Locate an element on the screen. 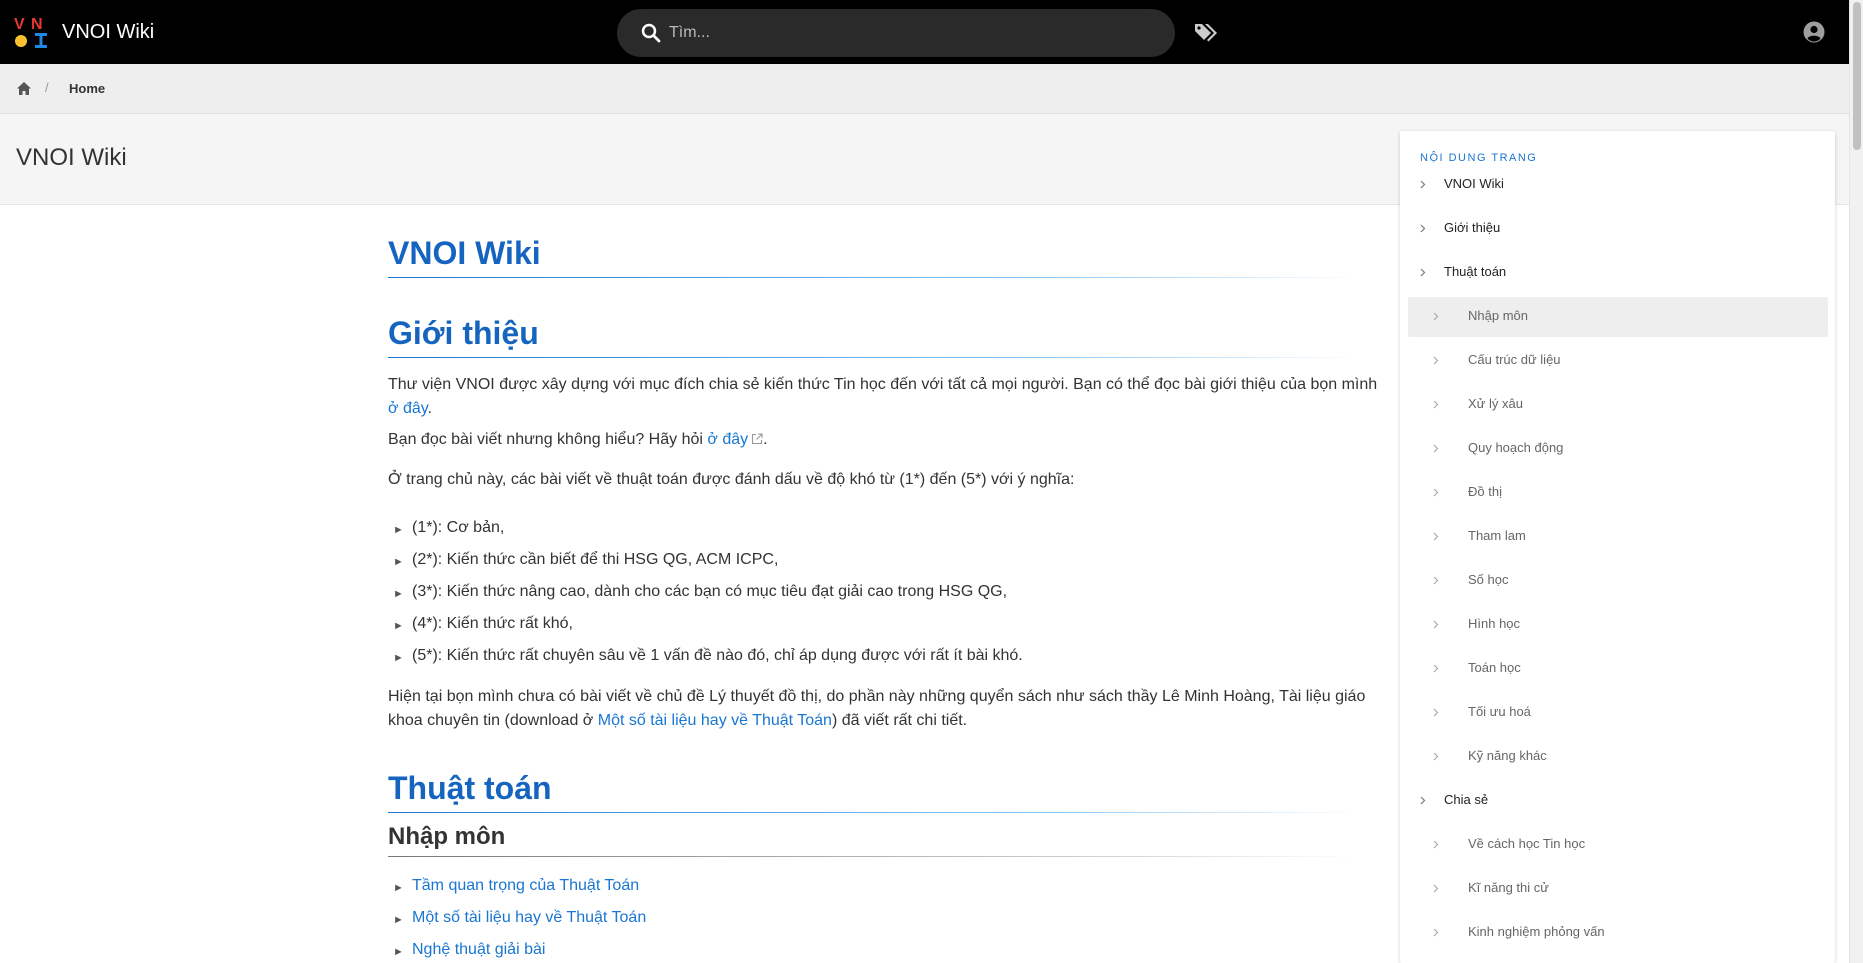  app-title: VNOI Wiki is located at coordinates (108, 32).